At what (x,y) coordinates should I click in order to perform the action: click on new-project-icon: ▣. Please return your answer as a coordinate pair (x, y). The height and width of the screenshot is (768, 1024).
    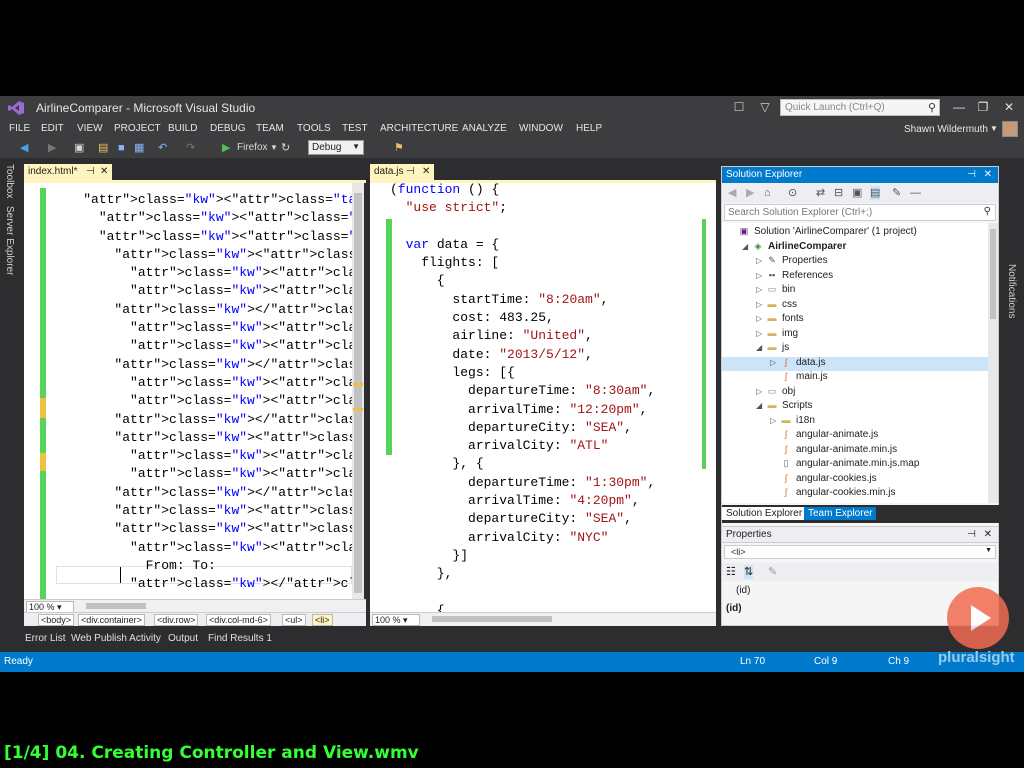
    Looking at the image, I should click on (79, 148).